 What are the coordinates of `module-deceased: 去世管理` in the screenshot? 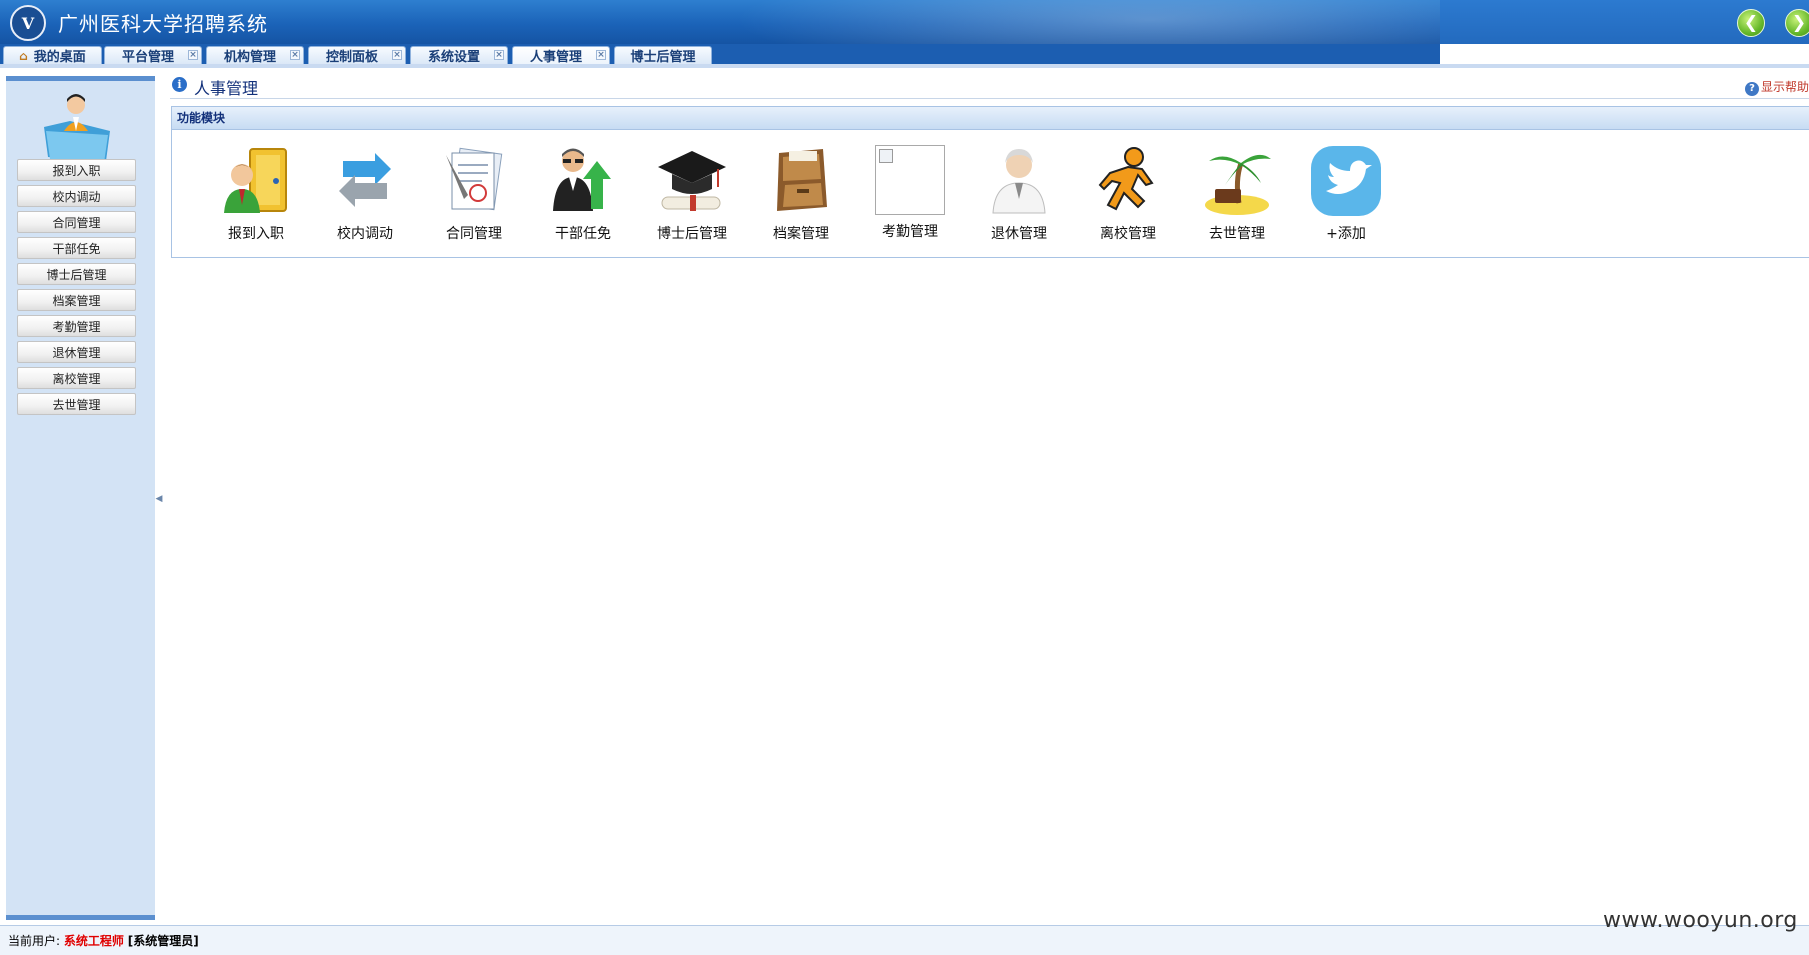 It's located at (1237, 194).